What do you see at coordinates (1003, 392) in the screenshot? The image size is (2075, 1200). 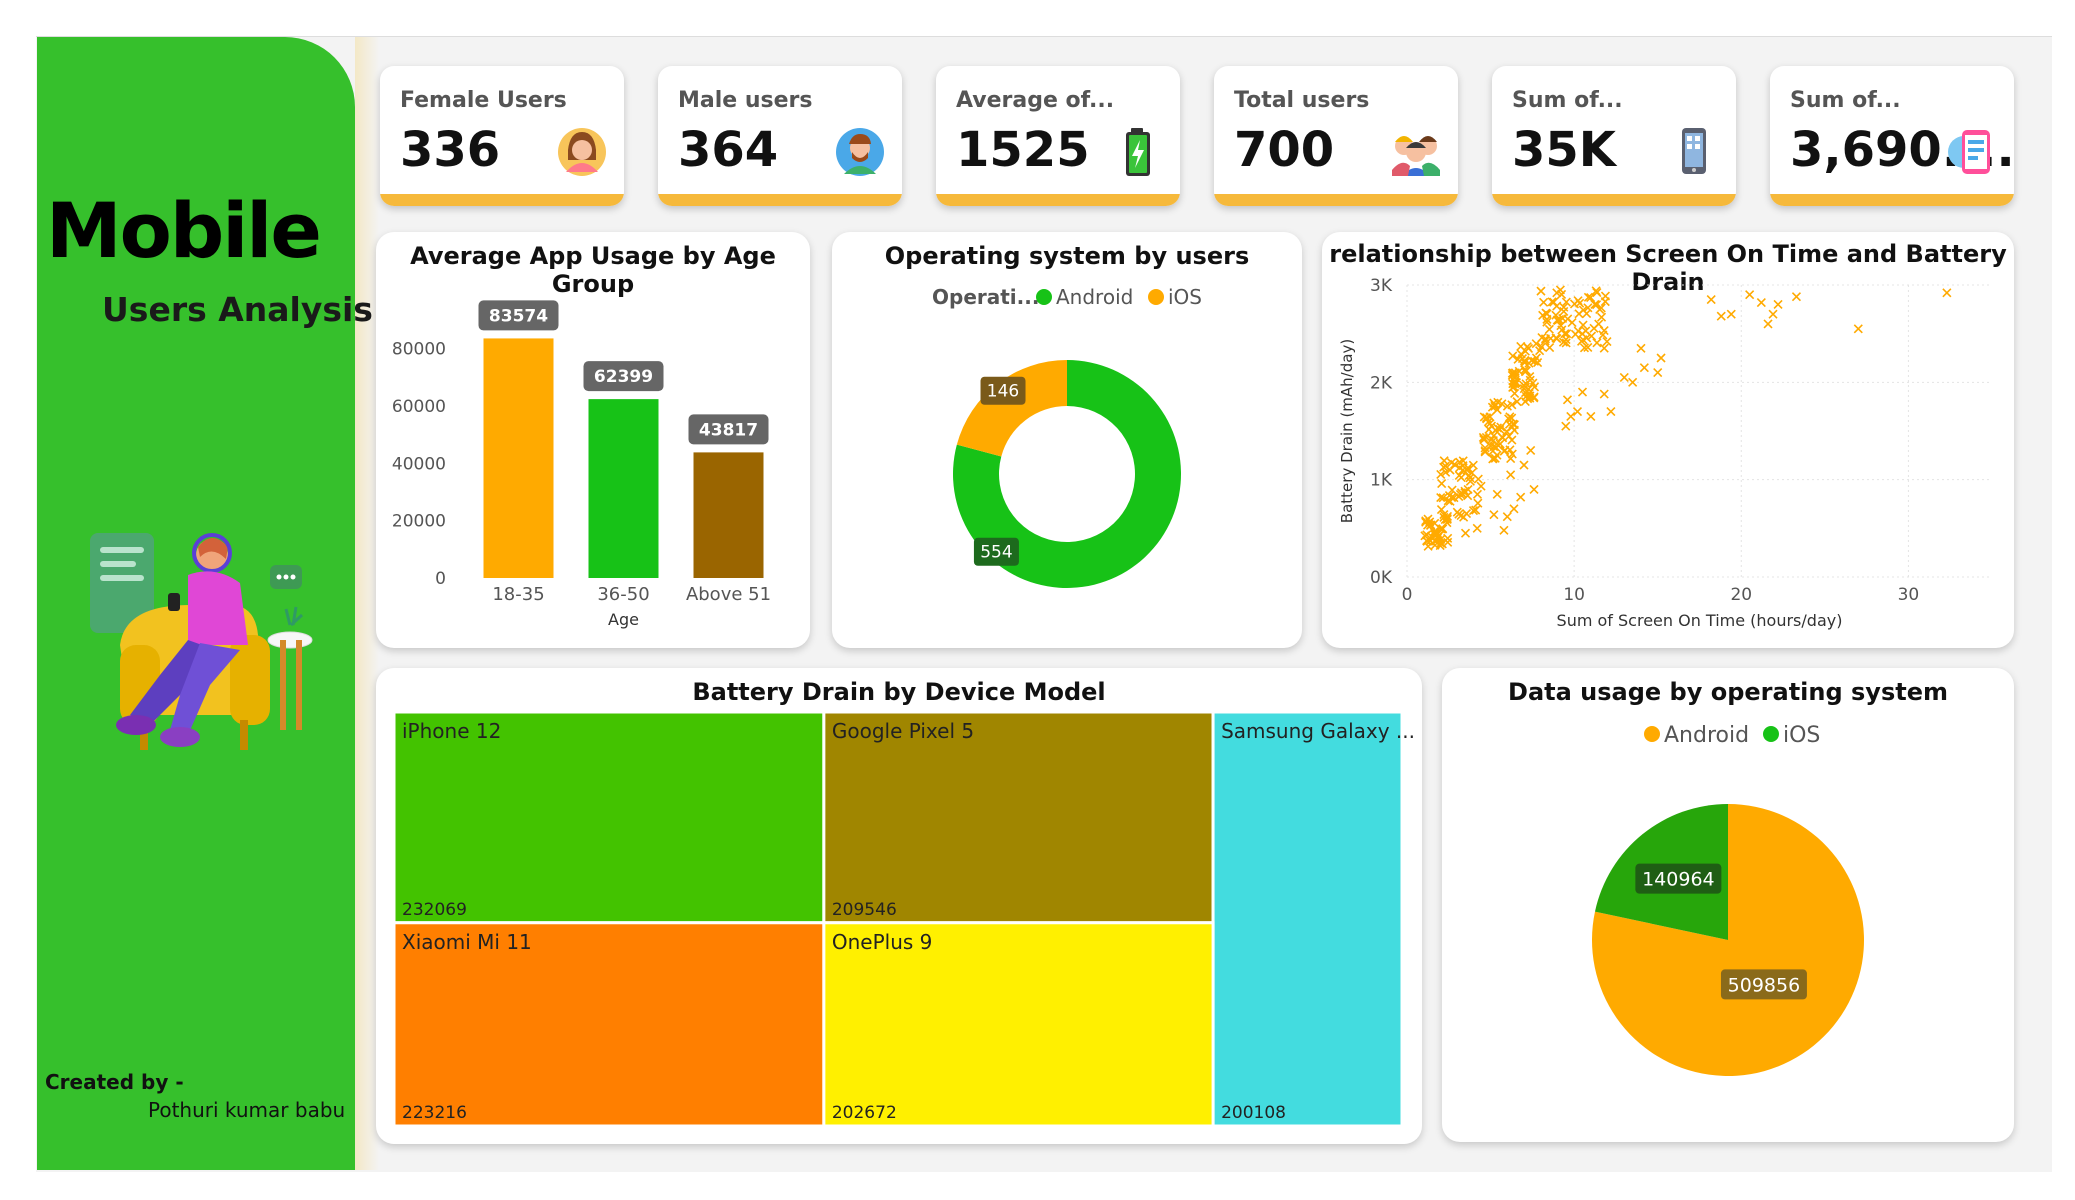 I see `data-label: 146` at bounding box center [1003, 392].